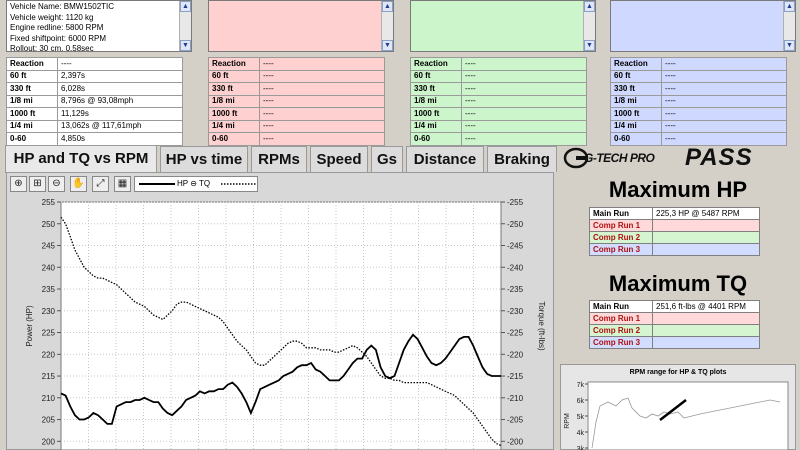  Describe the element at coordinates (49, 333) in the screenshot. I see `y-tick-label: 225` at that location.